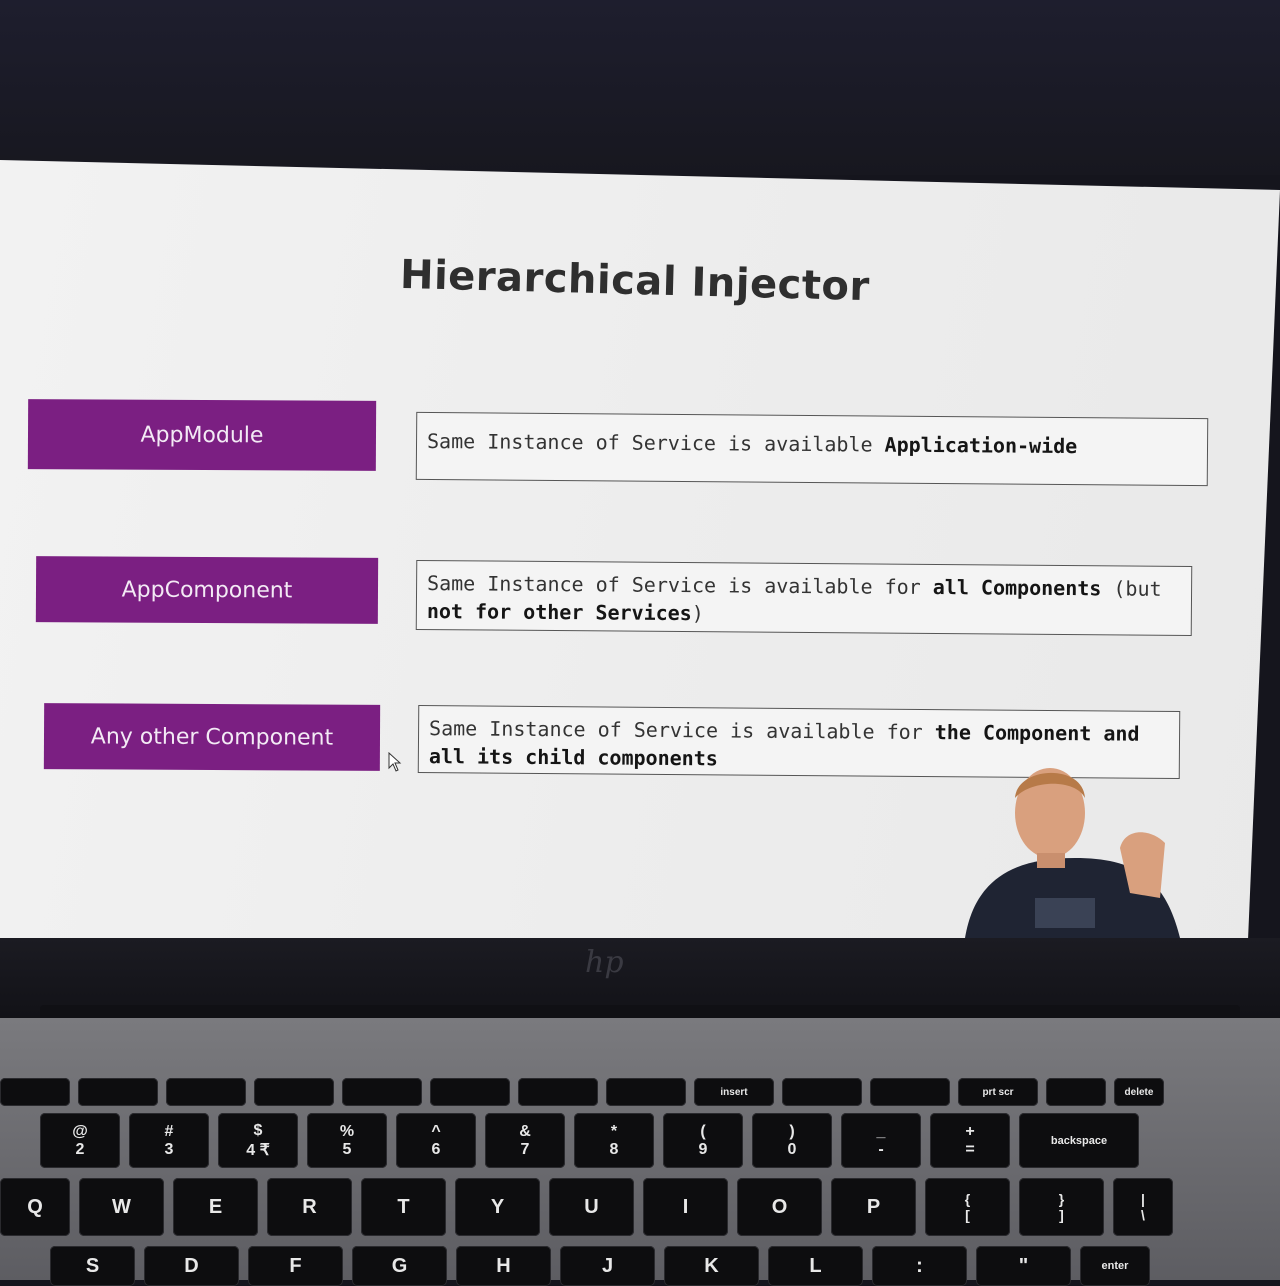  What do you see at coordinates (779, 1207) in the screenshot?
I see `key-o: O` at bounding box center [779, 1207].